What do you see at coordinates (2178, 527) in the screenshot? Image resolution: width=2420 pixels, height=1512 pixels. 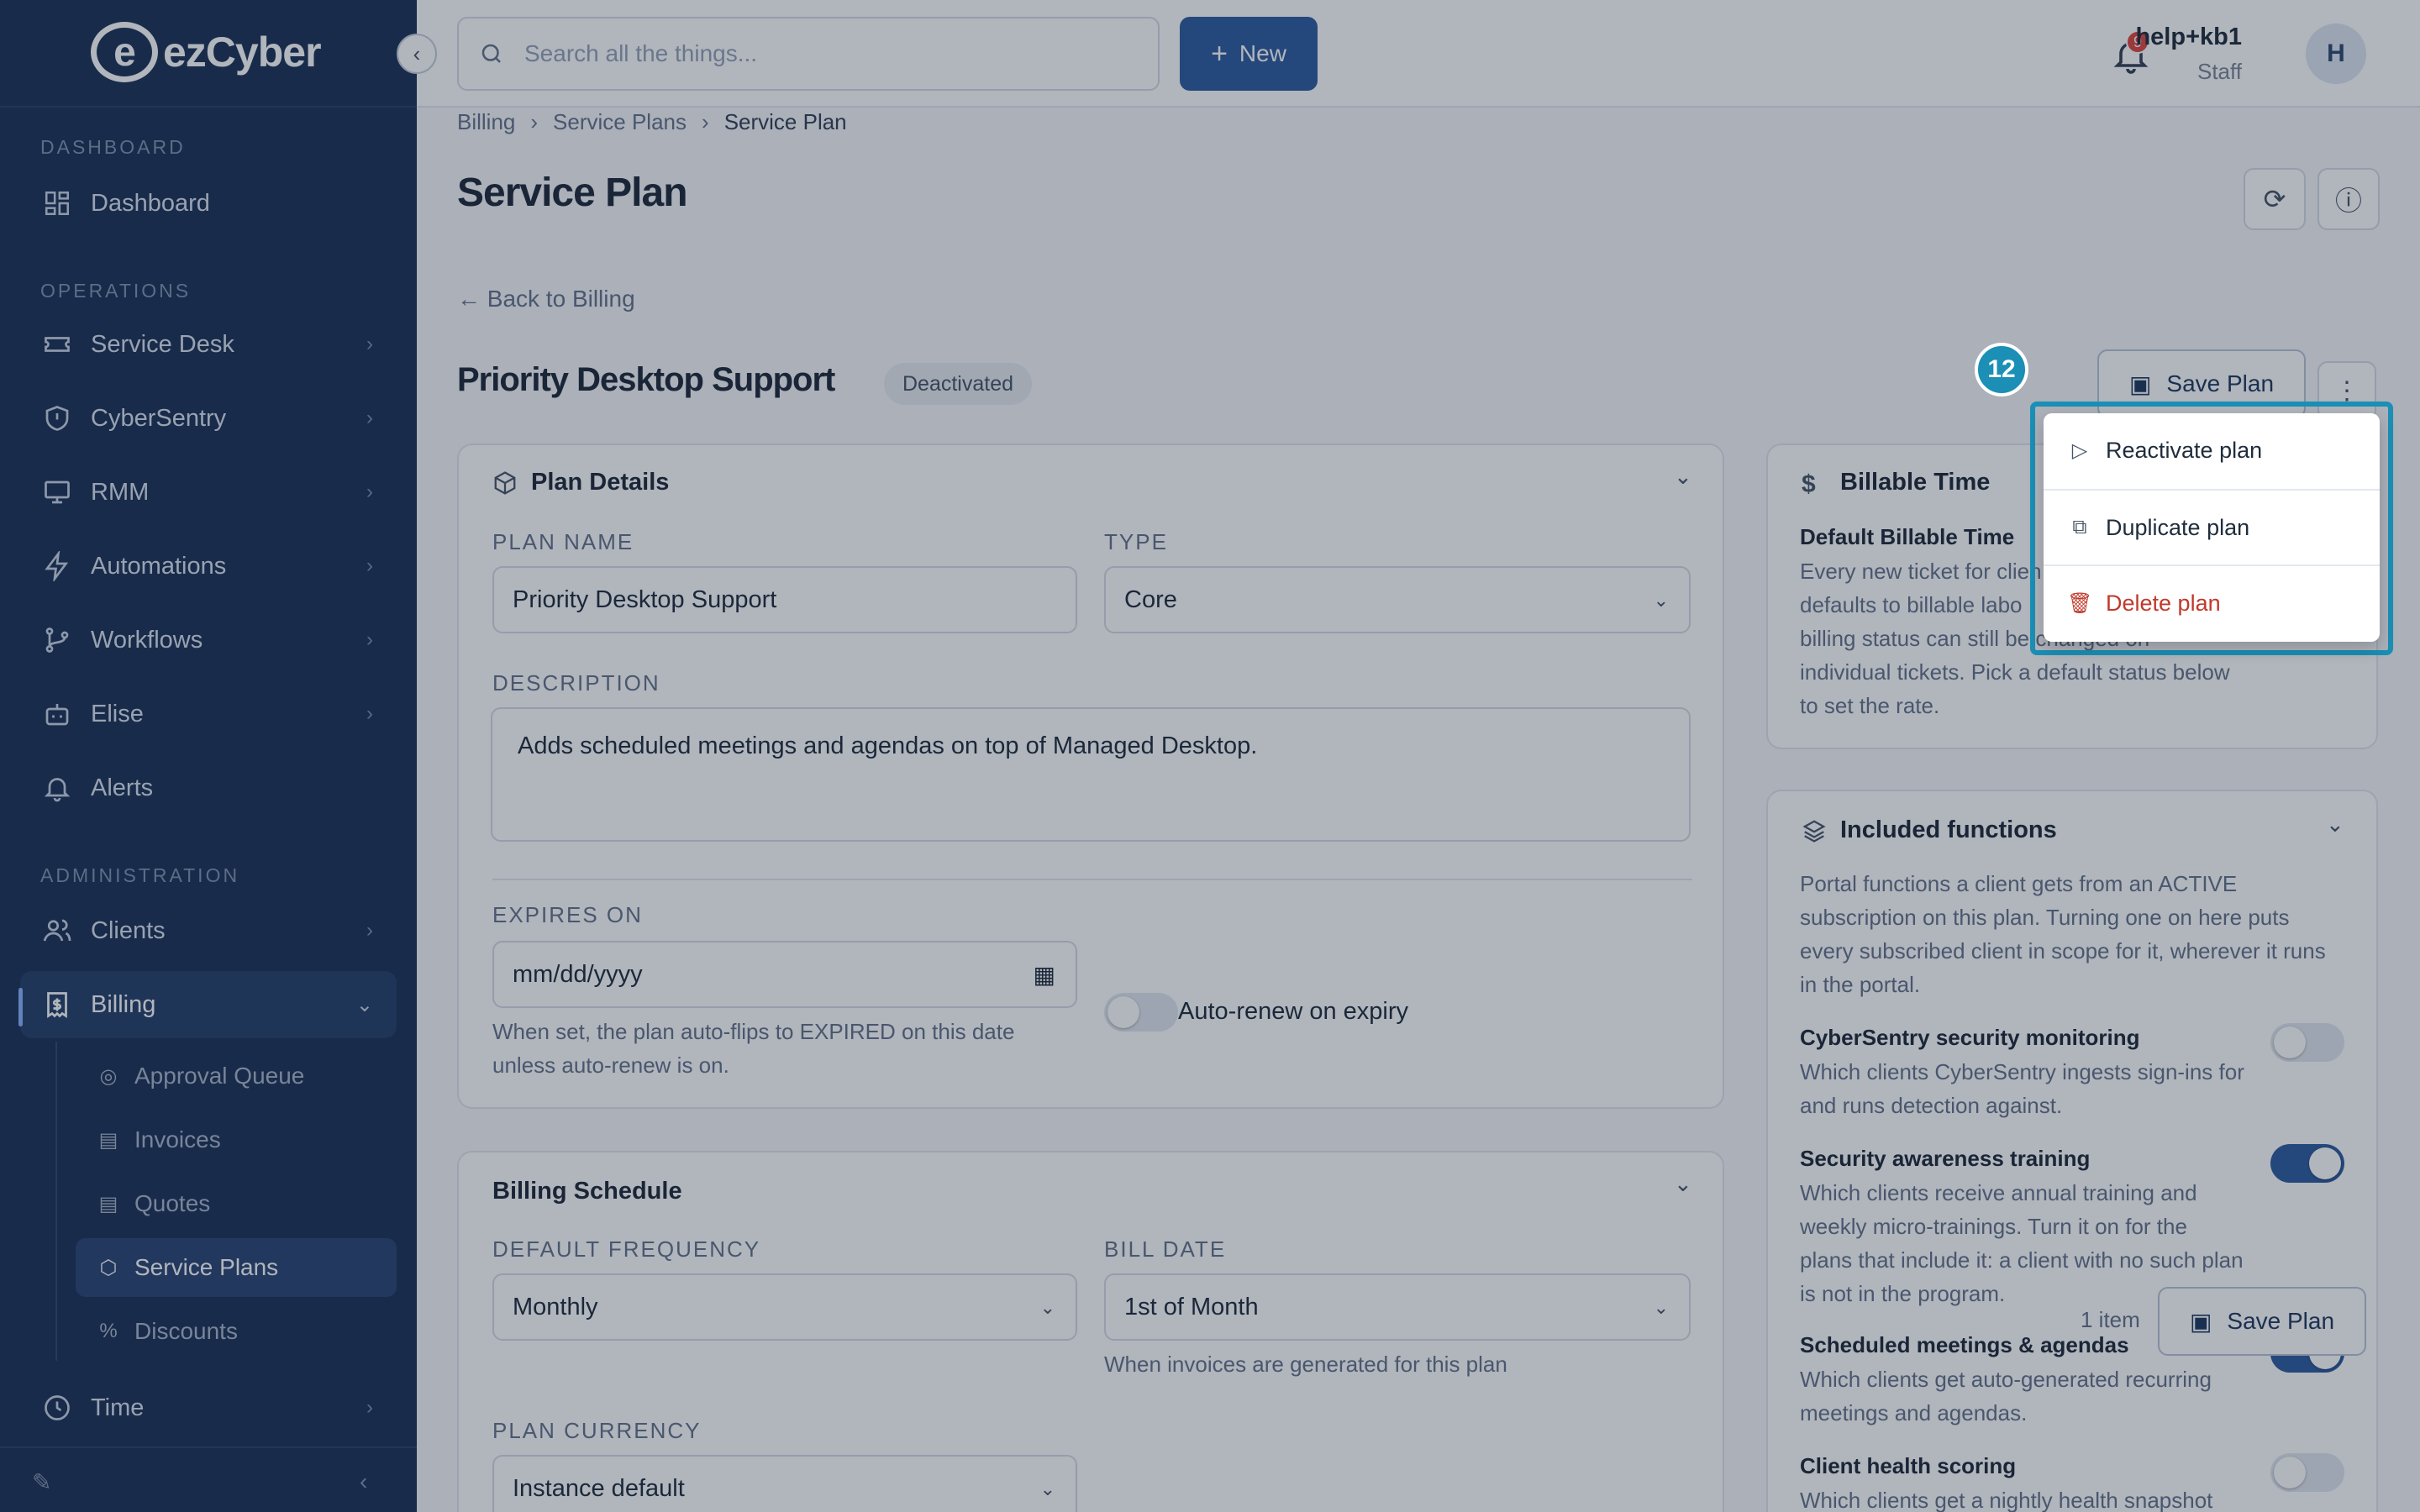 I see `menu-item-label: Duplicate plan` at bounding box center [2178, 527].